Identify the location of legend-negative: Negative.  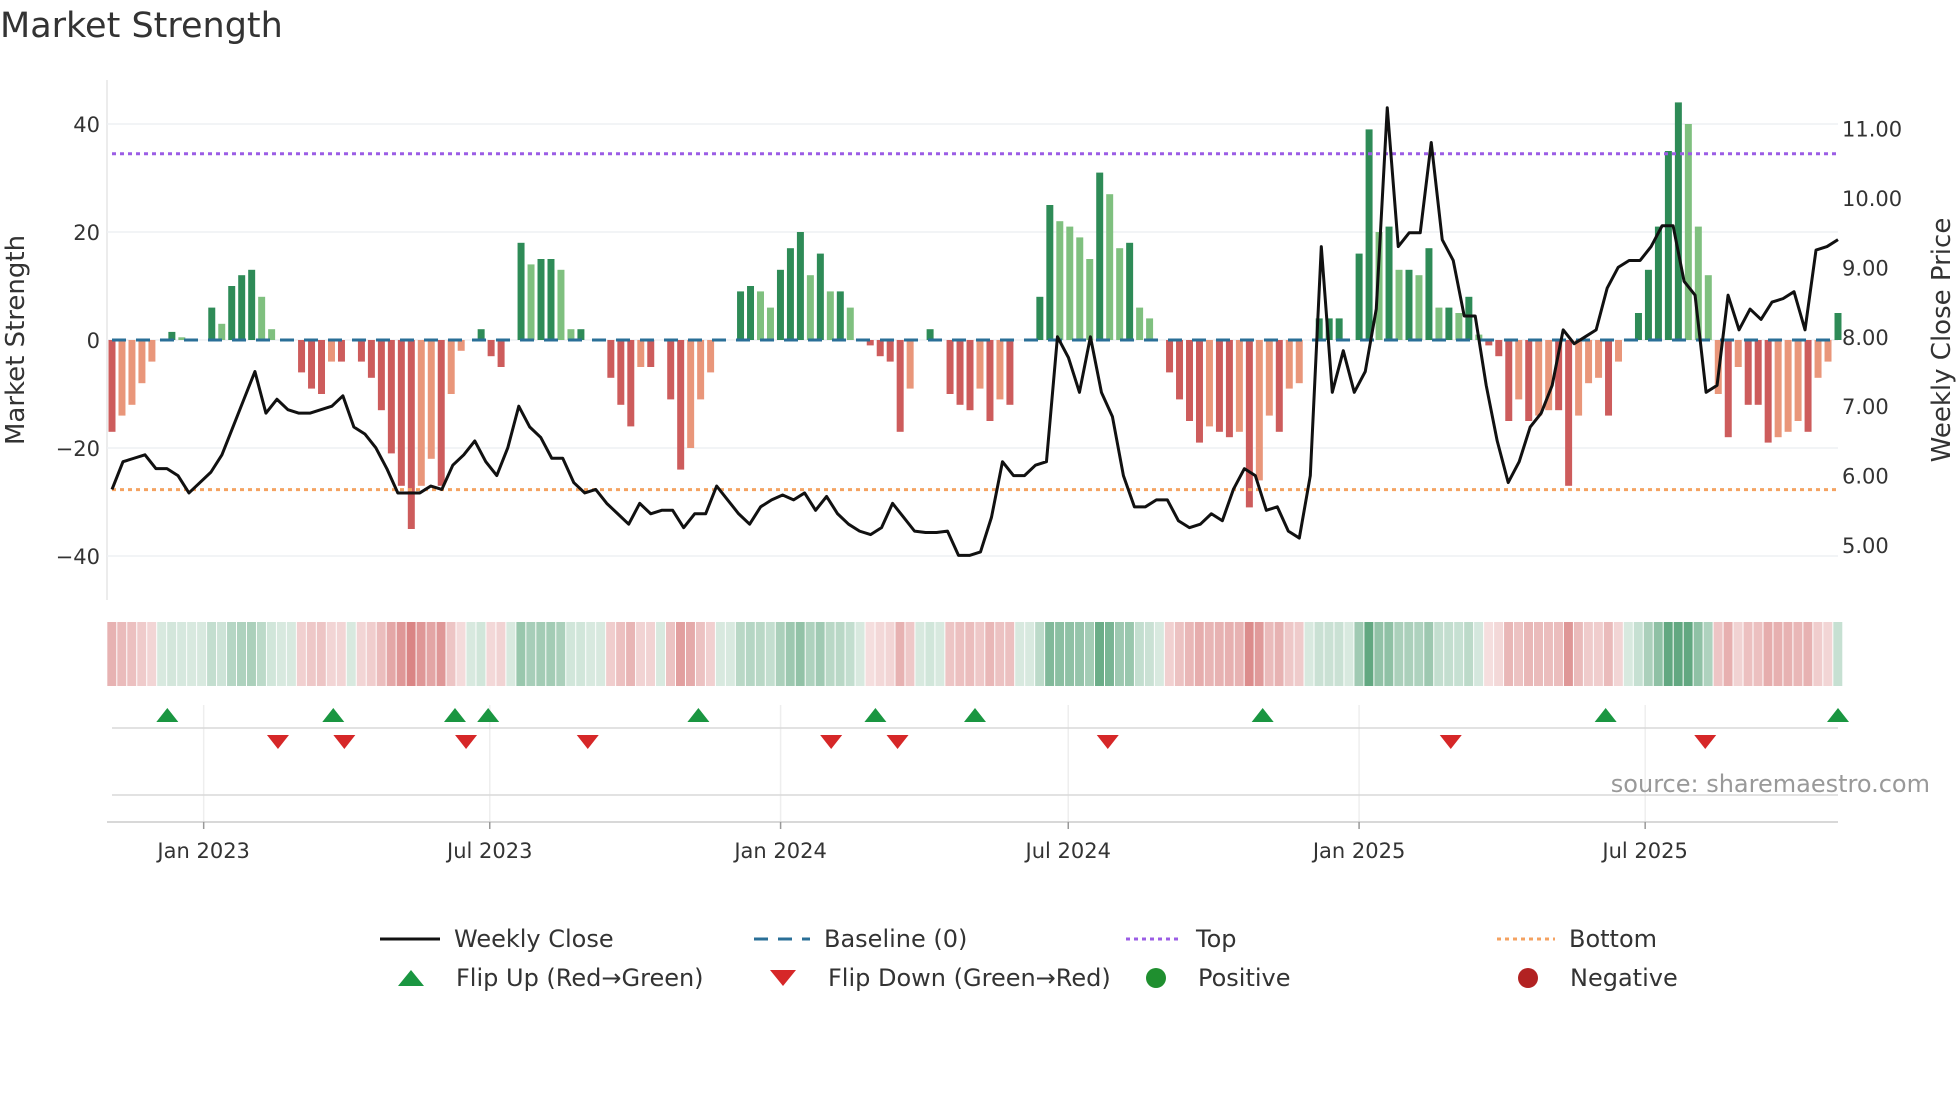
(1597, 978).